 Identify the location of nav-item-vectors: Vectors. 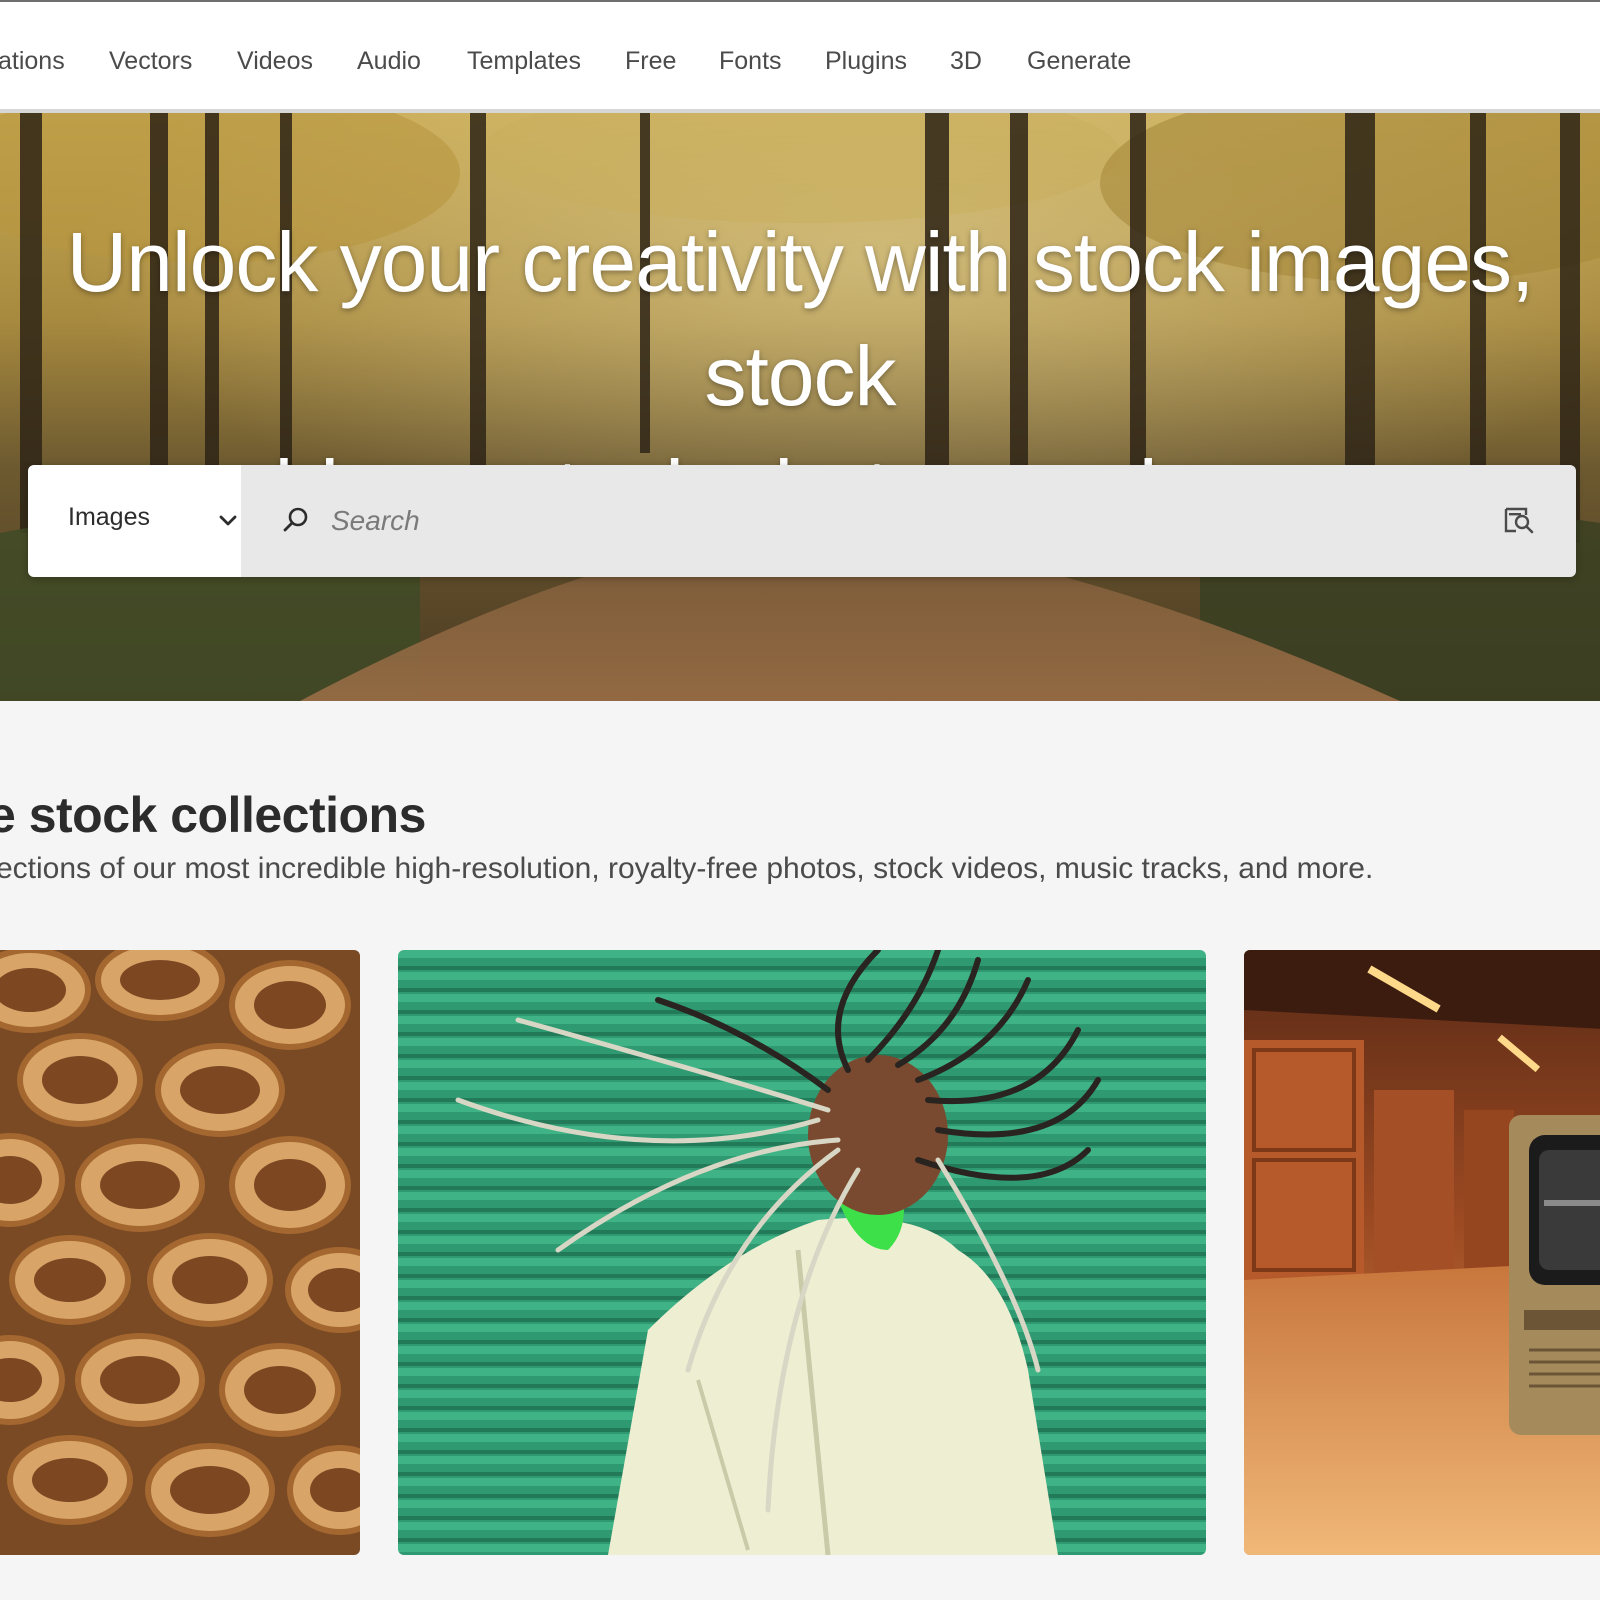
(150, 61).